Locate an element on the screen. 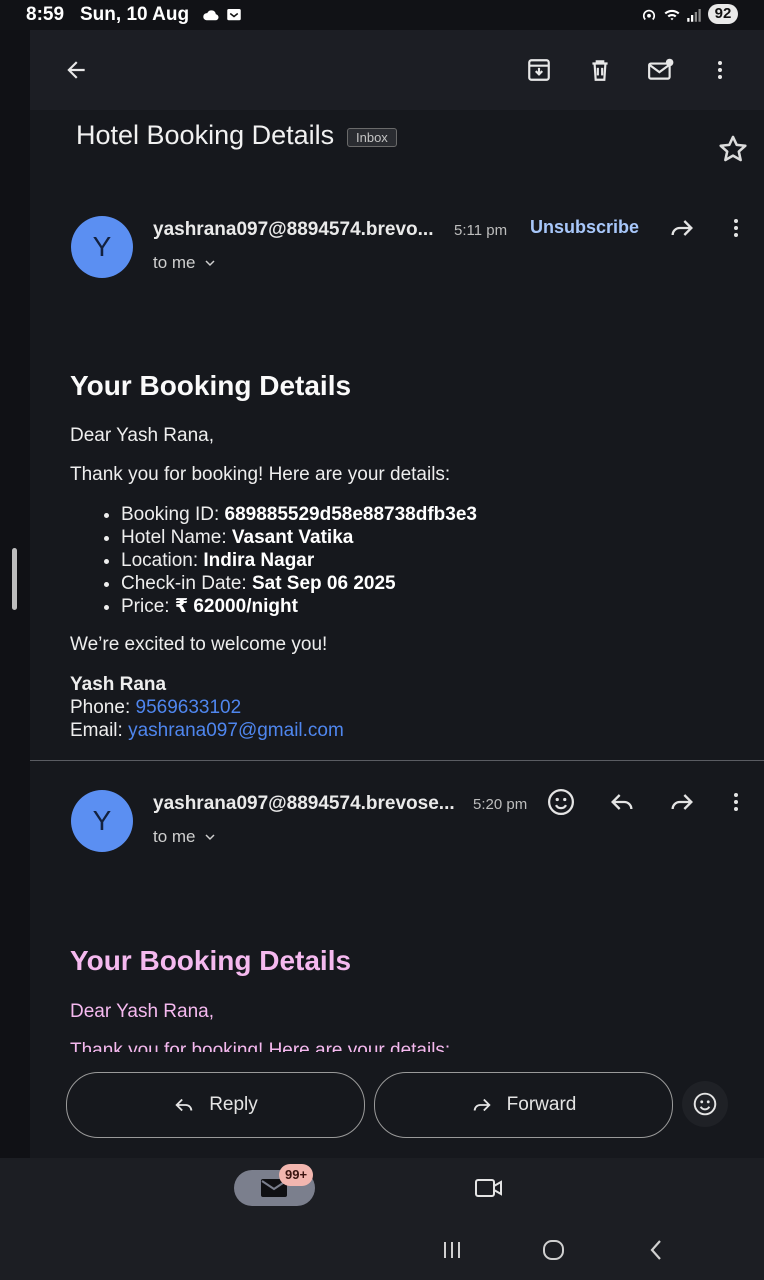 Image resolution: width=764 pixels, height=1280 pixels. star-icon is located at coordinates (733, 149).